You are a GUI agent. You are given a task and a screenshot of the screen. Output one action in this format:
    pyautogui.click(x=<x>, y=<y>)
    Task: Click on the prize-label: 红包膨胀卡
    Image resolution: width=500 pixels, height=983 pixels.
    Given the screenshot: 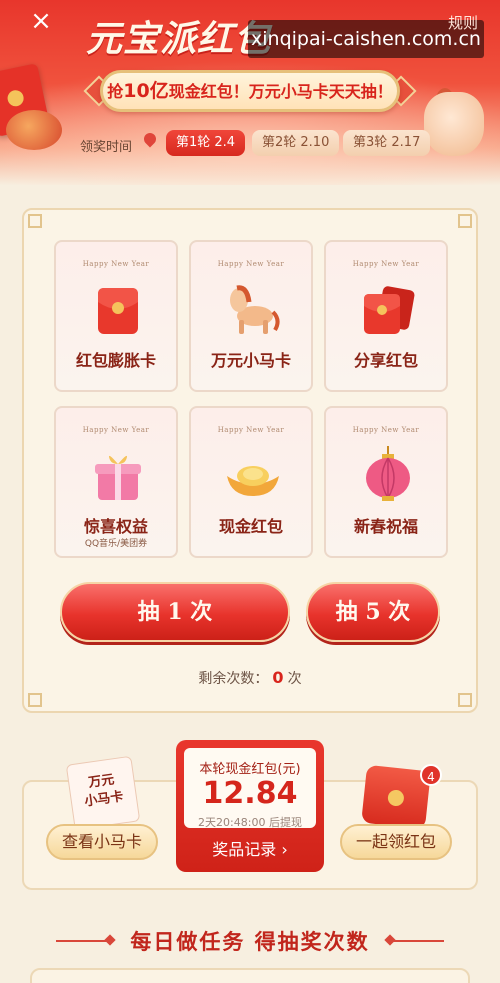 What is the action you would take?
    pyautogui.click(x=115, y=360)
    